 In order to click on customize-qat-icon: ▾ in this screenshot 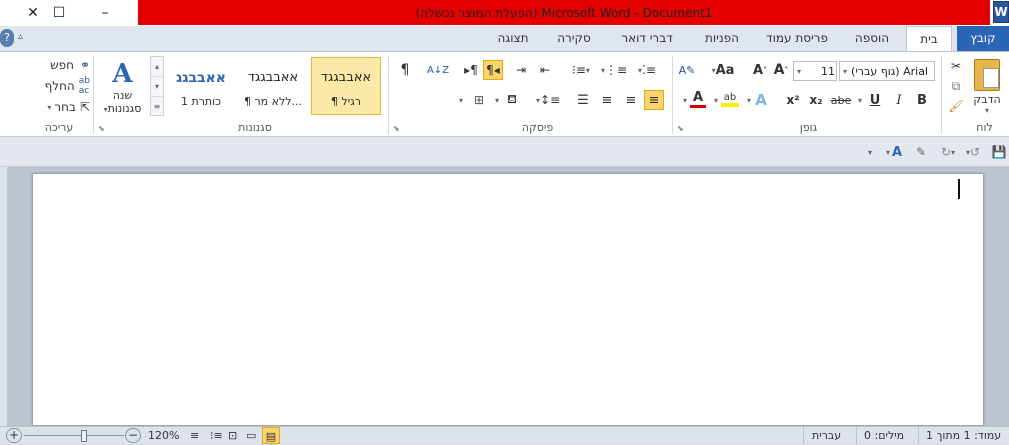, I will do `click(870, 152)`.